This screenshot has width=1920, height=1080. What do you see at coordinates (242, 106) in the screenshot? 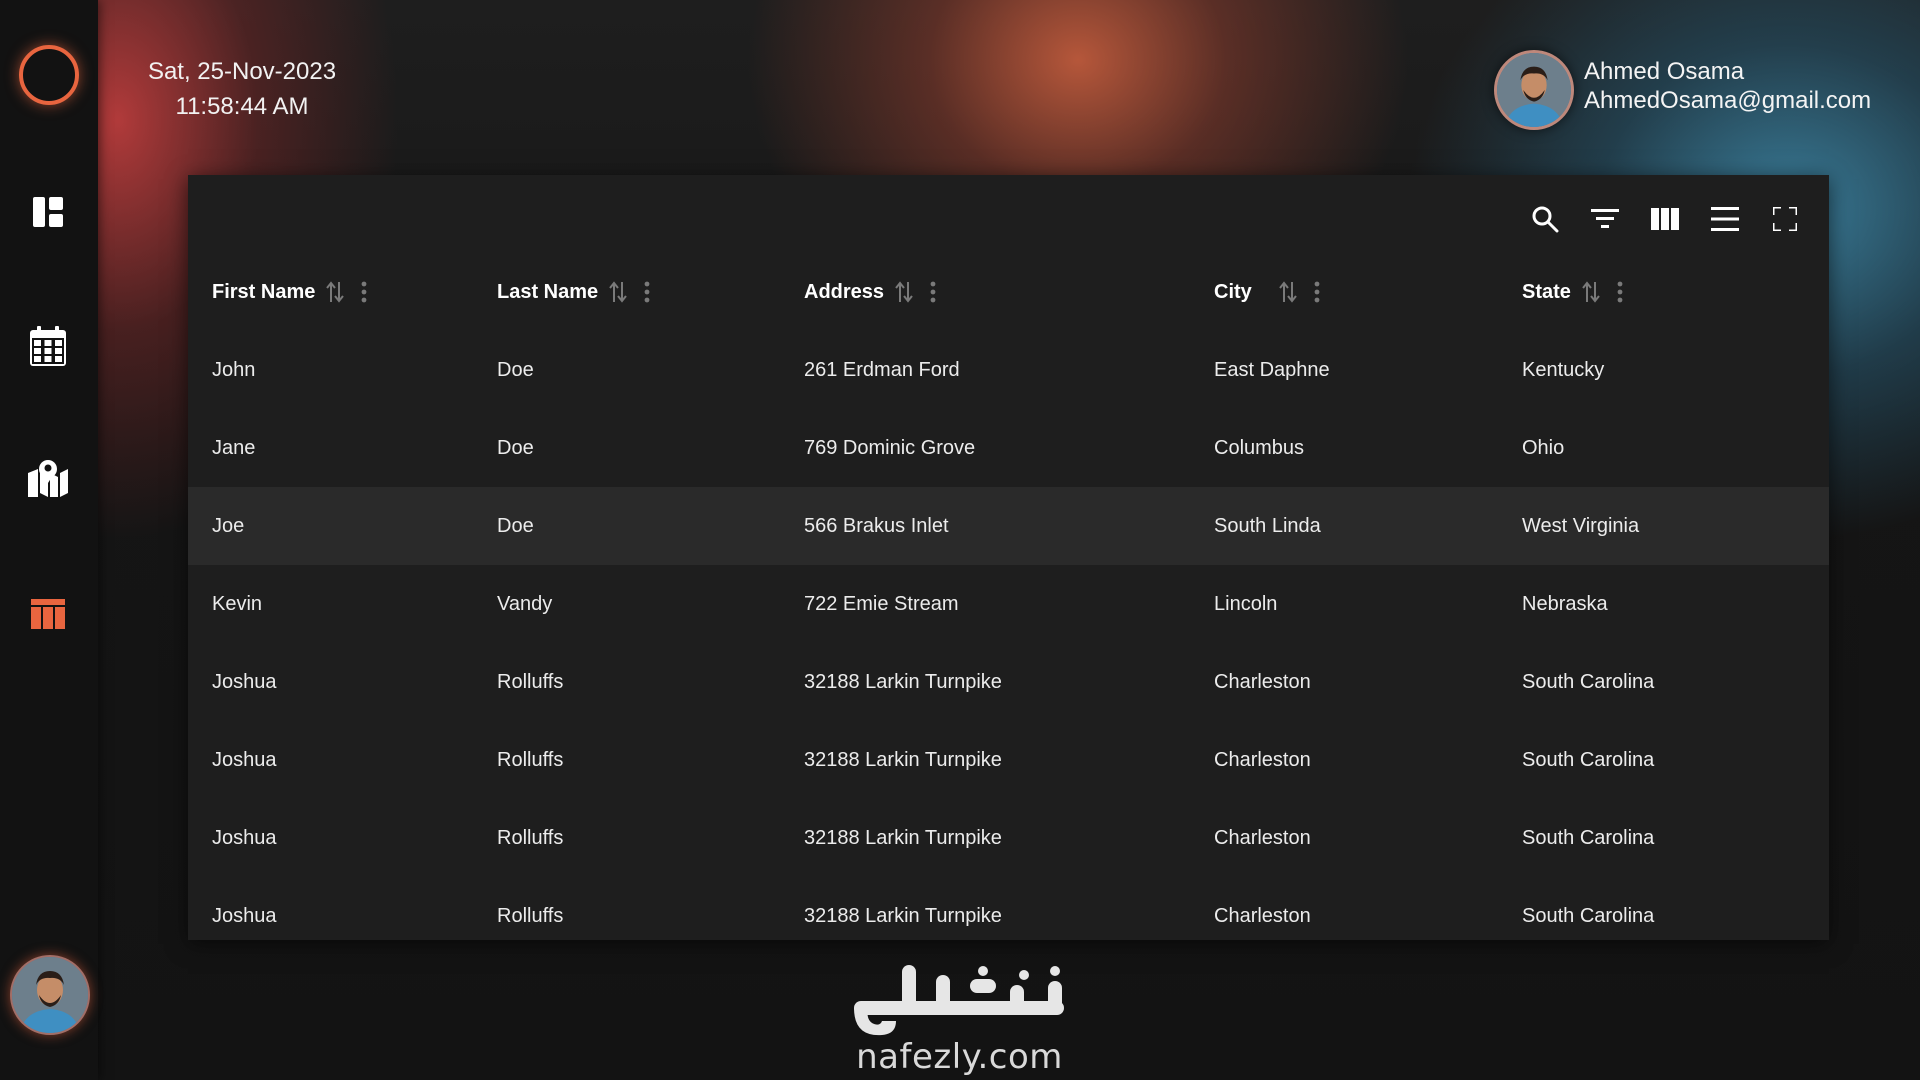
I see `current-time: 11:58:44 AM` at bounding box center [242, 106].